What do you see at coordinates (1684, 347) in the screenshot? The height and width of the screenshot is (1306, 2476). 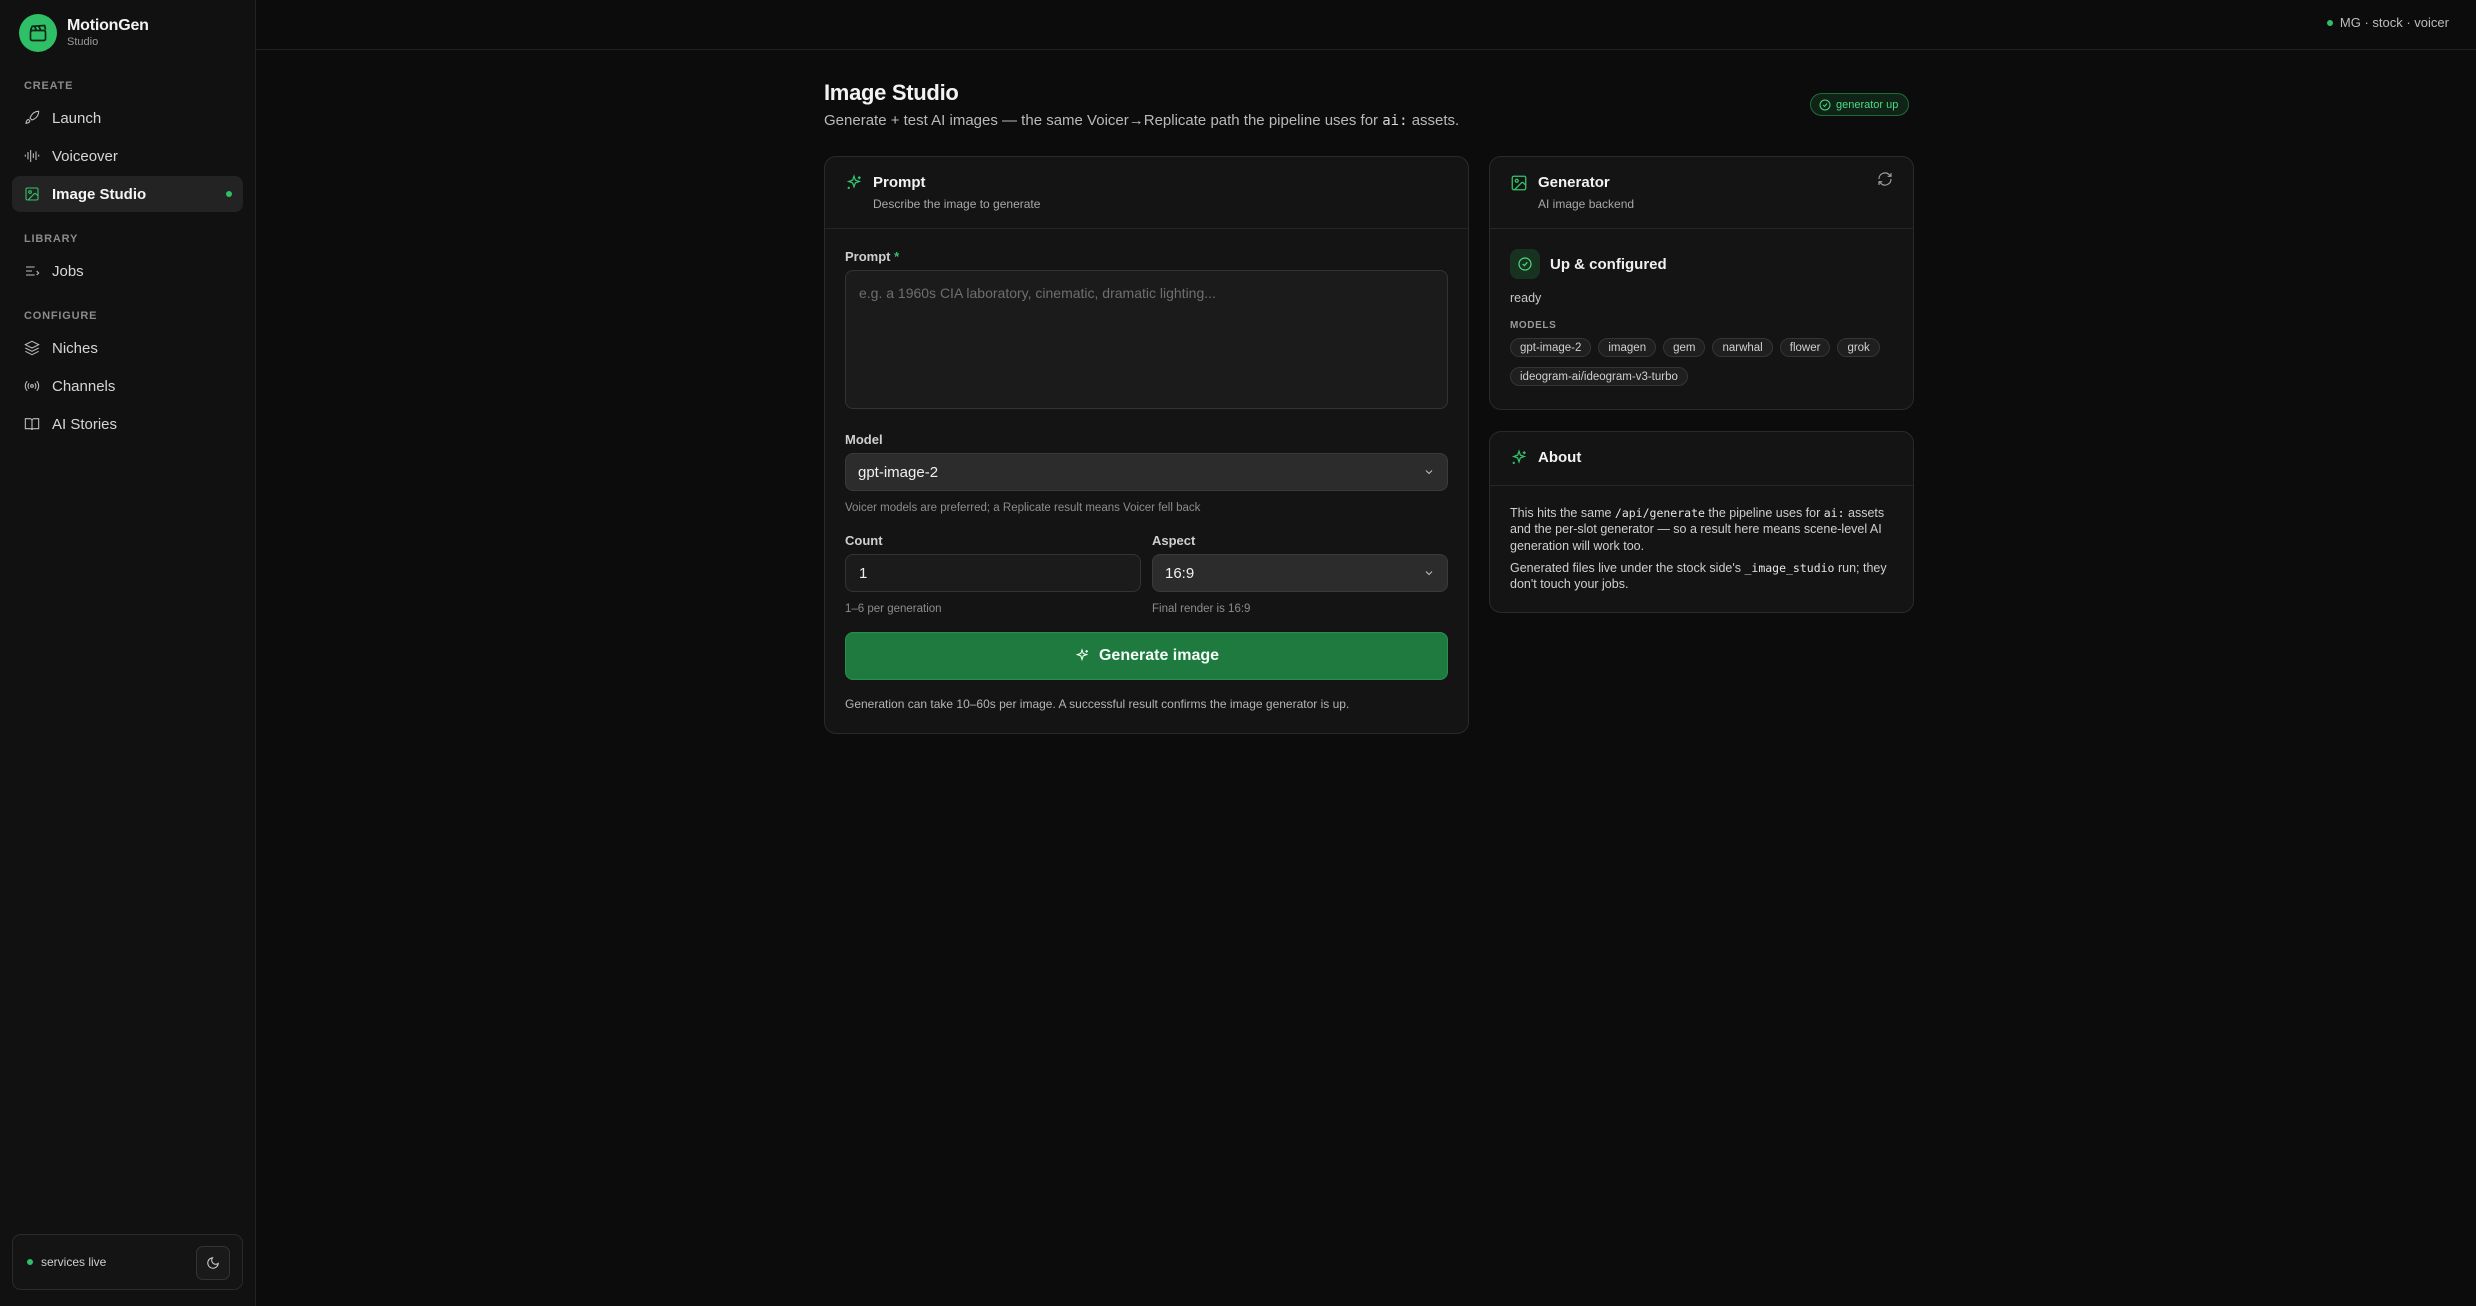 I see `model-chip: gem` at bounding box center [1684, 347].